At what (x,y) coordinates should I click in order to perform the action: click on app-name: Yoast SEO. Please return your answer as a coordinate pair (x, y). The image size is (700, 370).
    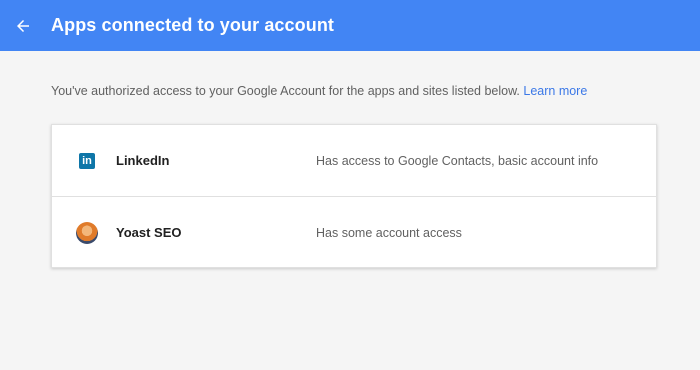
    Looking at the image, I should click on (149, 232).